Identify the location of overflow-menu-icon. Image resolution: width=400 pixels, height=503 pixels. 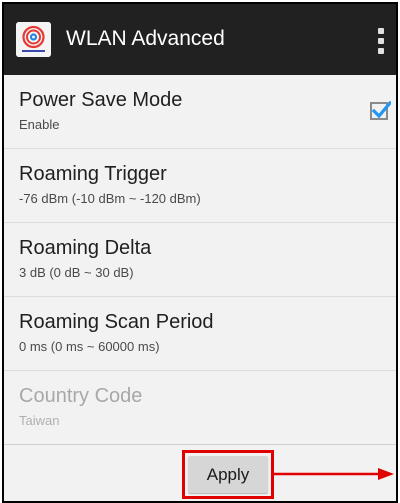
(384, 41).